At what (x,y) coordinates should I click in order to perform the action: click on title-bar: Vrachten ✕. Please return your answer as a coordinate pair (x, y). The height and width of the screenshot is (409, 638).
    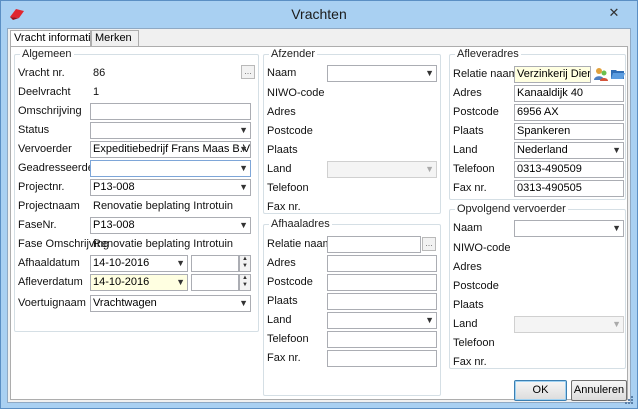
    Looking at the image, I should click on (319, 14).